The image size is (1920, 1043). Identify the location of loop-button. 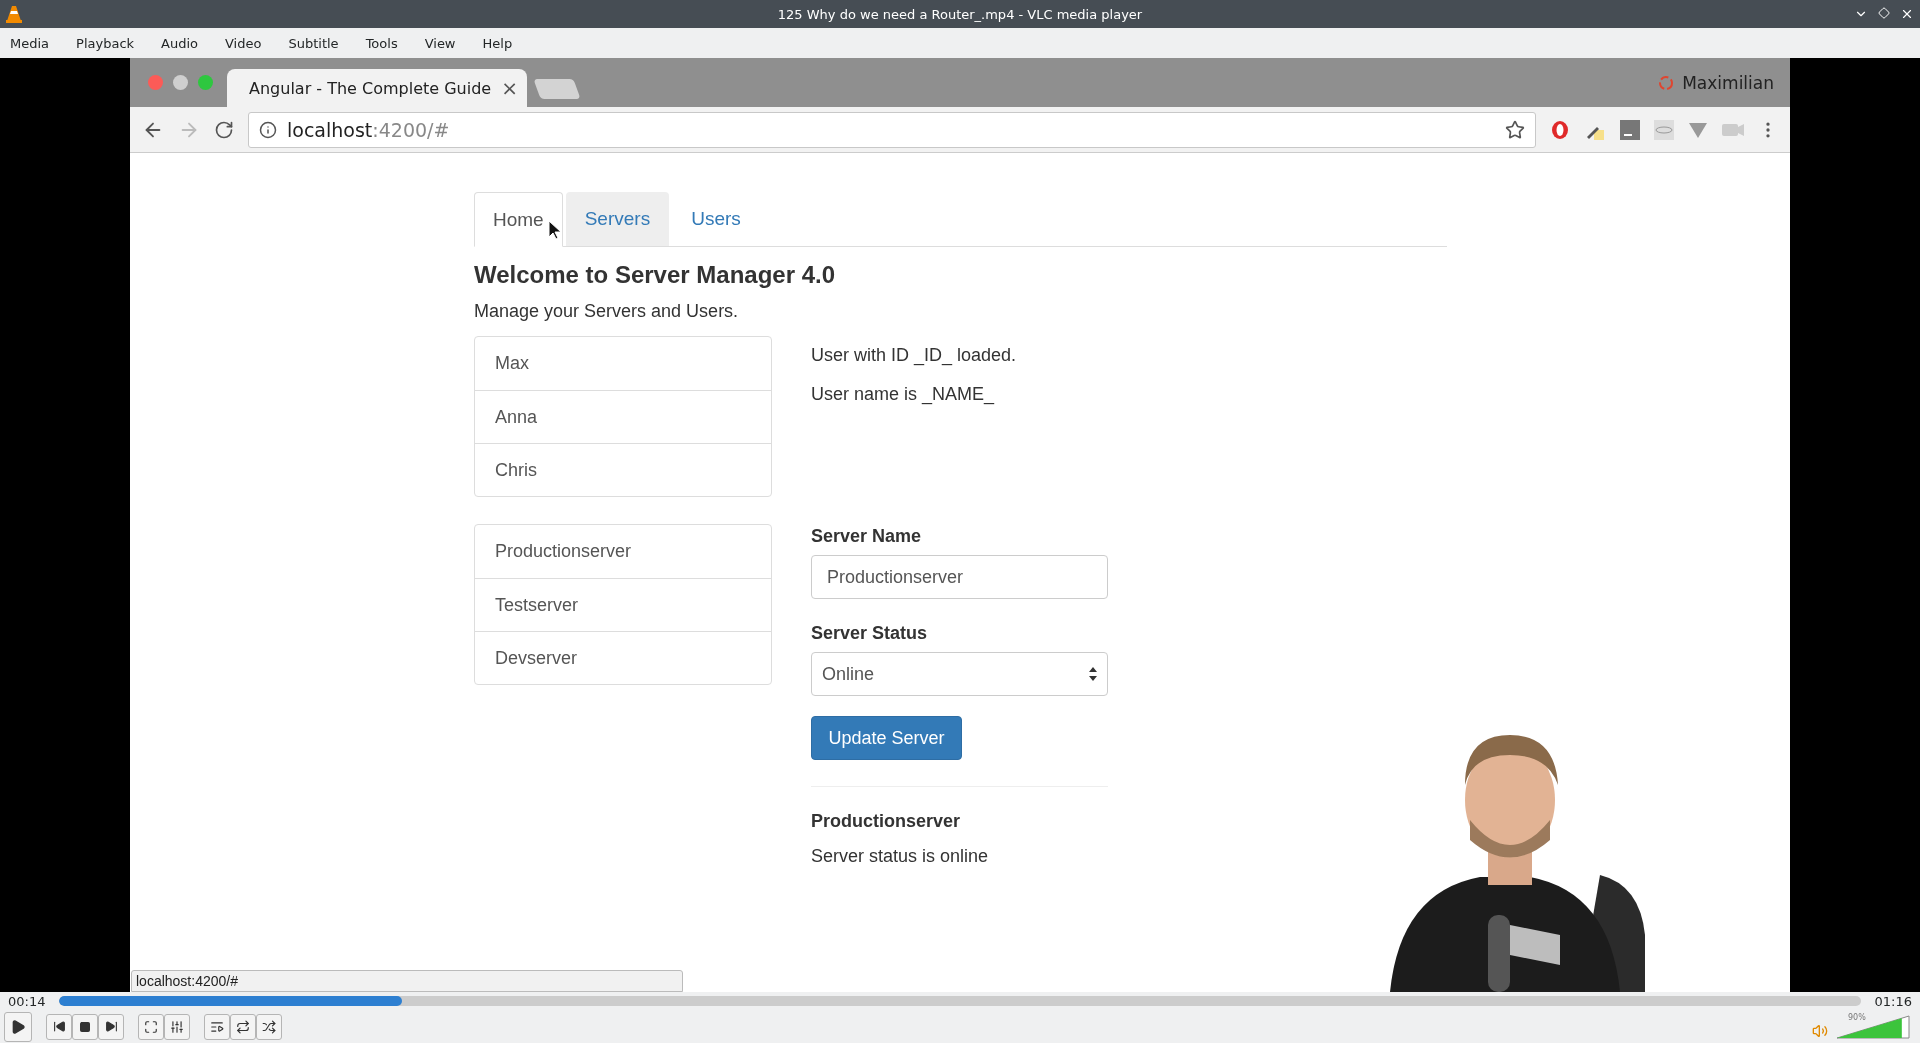
(243, 1026).